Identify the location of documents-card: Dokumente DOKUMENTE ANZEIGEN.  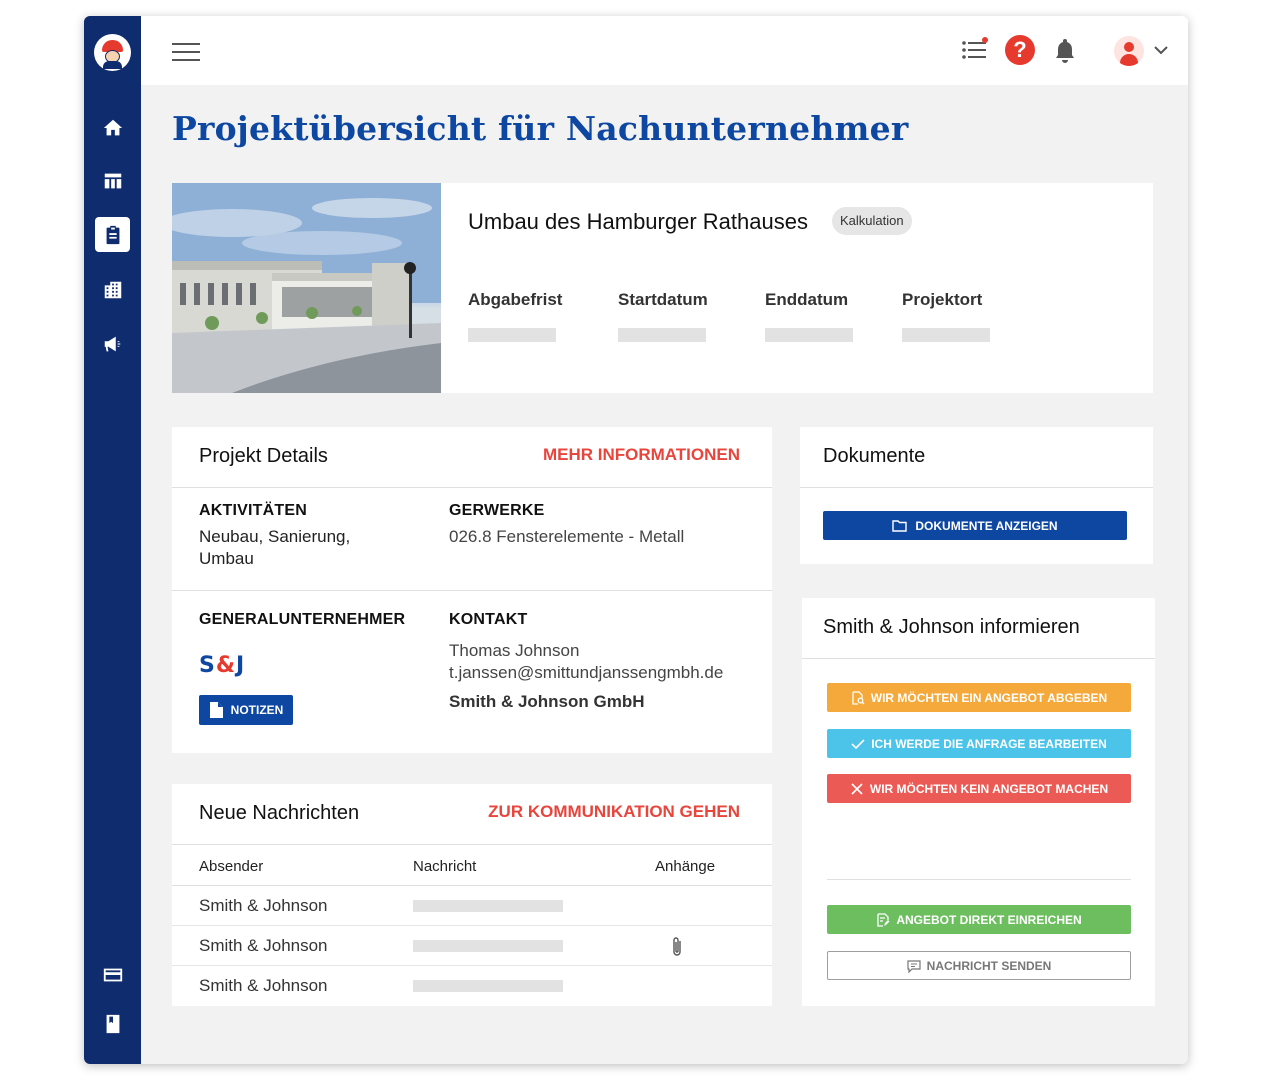
(976, 495).